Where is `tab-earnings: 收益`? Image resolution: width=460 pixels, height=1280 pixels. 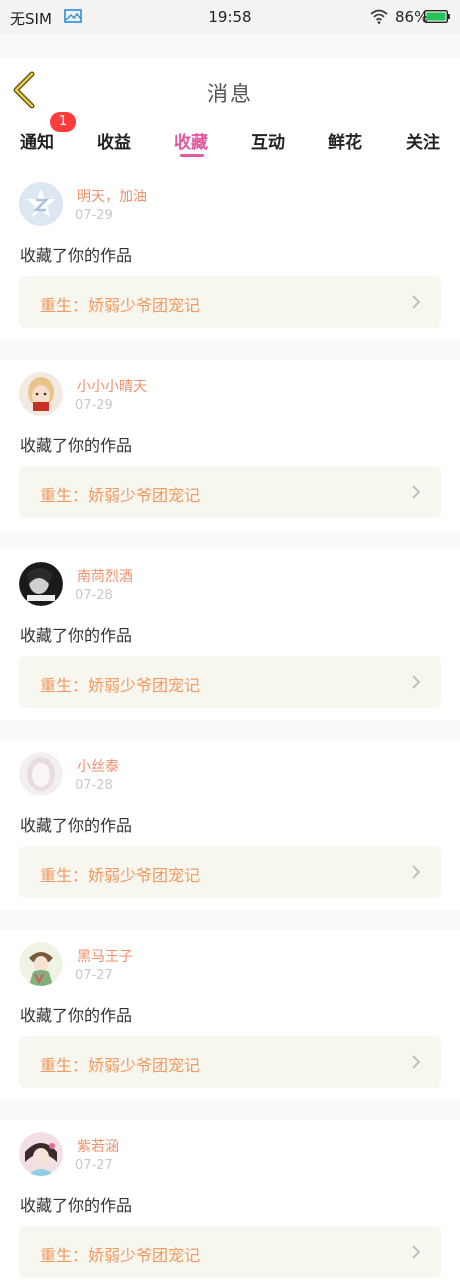
tab-earnings: 收益 is located at coordinates (114, 140).